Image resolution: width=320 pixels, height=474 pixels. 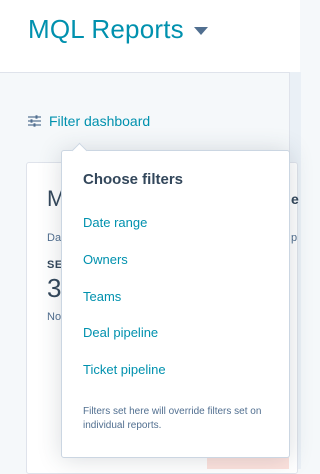 I want to click on dashboard-header: MQL Reports, so click(x=150, y=36).